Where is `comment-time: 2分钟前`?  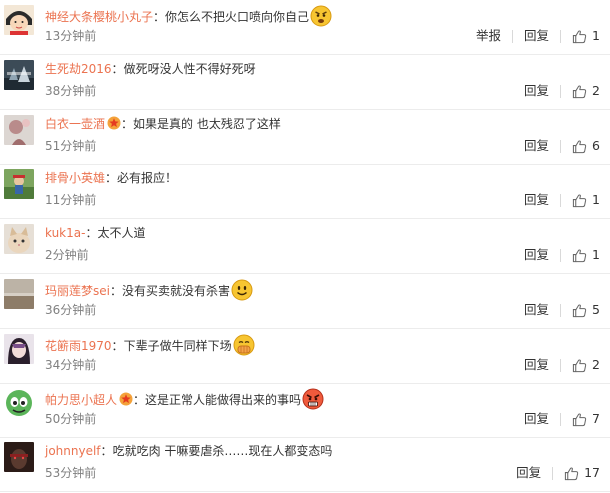 comment-time: 2分钟前 is located at coordinates (67, 255).